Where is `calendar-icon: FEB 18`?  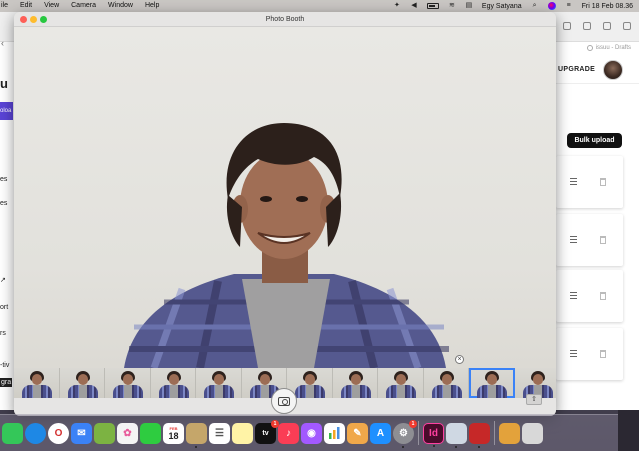 calendar-icon: FEB 18 is located at coordinates (173, 433).